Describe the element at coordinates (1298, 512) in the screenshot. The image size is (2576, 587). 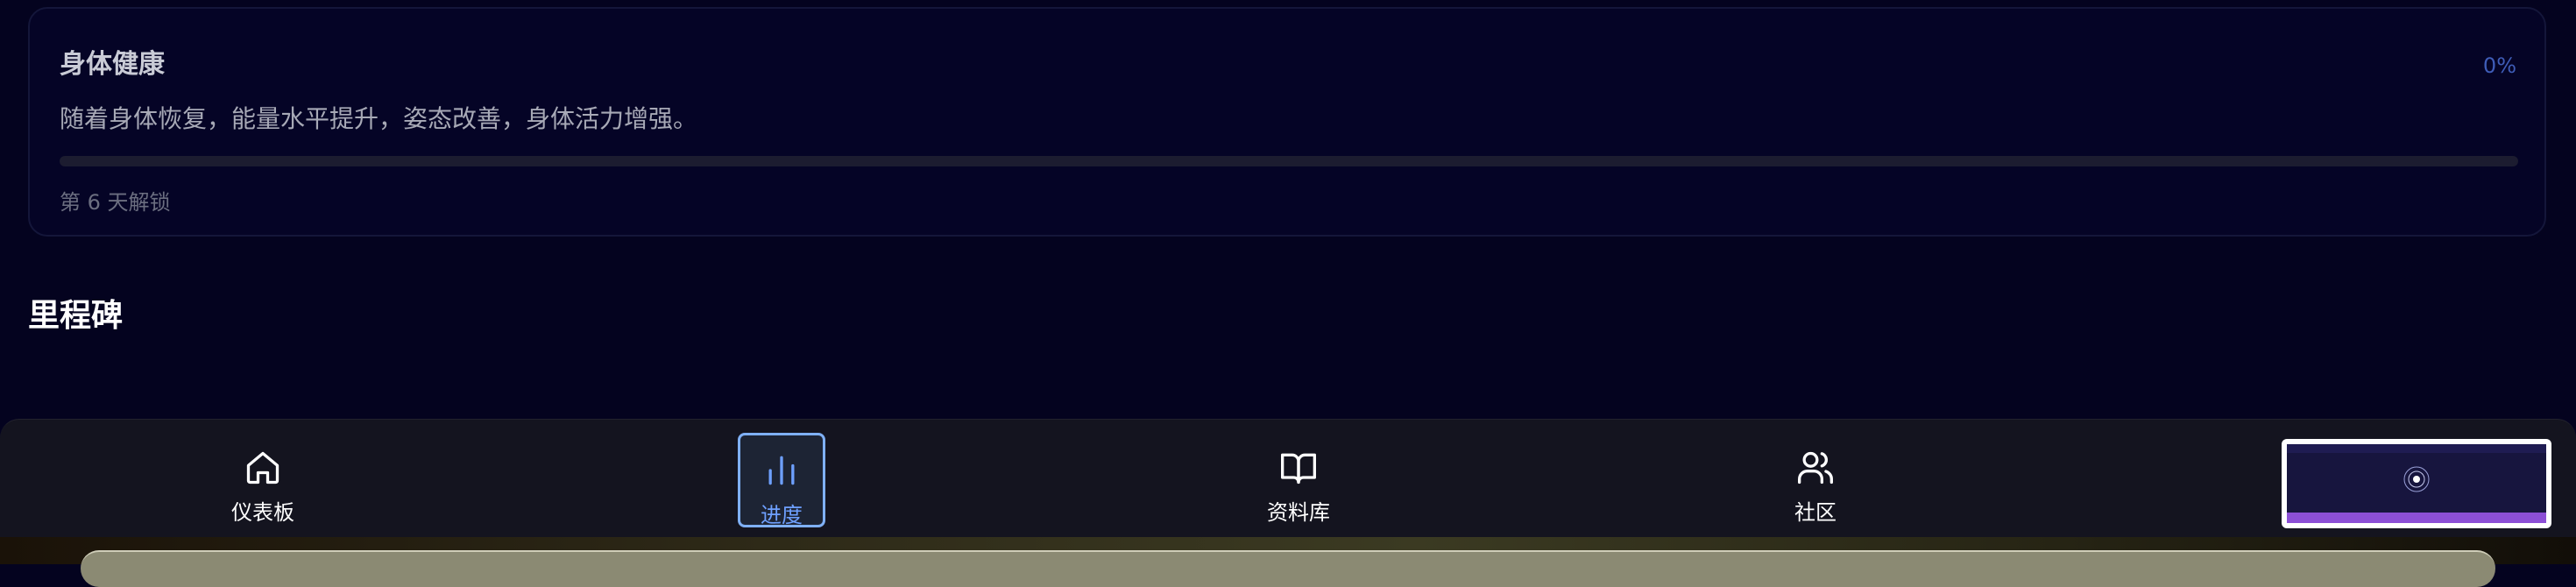
I see `nav-label: 资料库` at that location.